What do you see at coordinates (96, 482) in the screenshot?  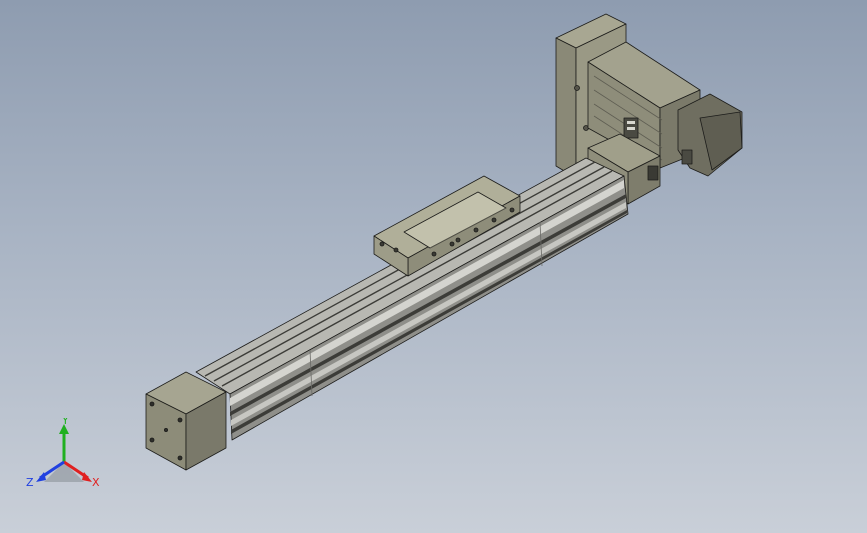 I see `x-axis-label: X` at bounding box center [96, 482].